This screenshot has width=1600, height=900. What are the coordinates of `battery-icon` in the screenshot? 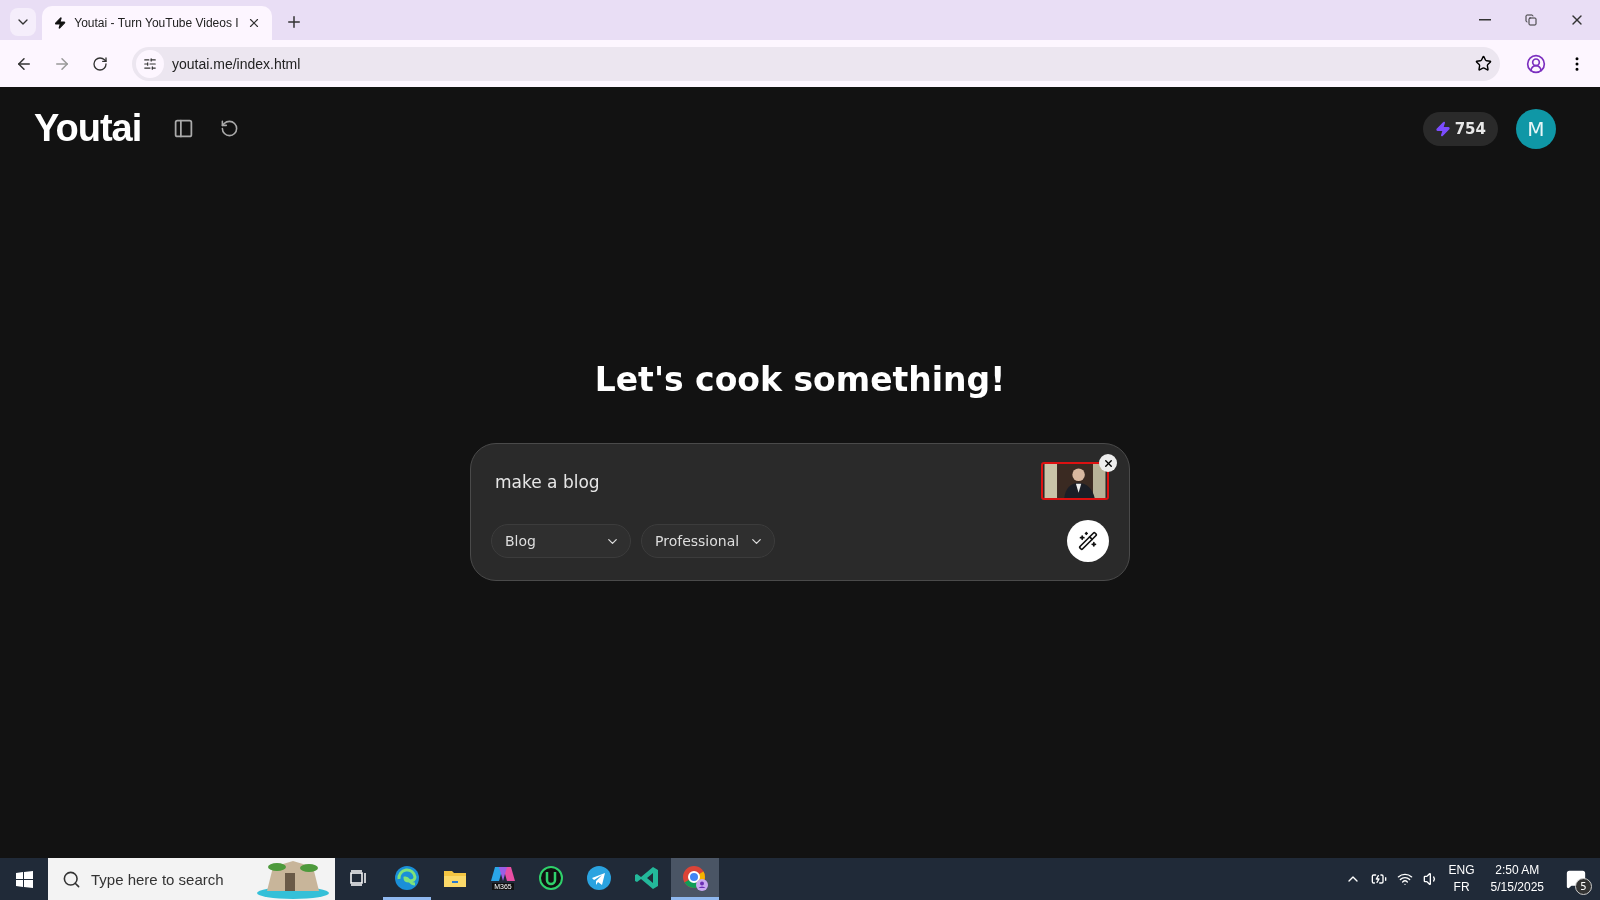 It's located at (1378, 879).